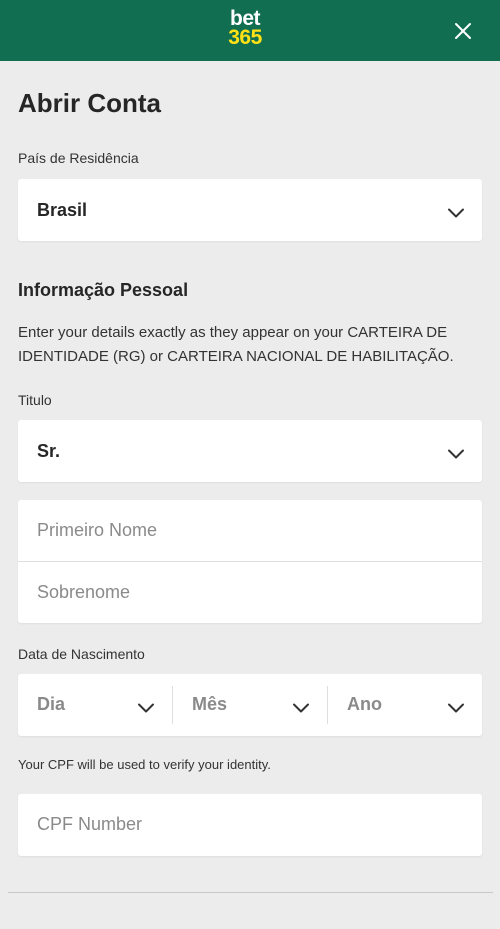 The image size is (500, 929). I want to click on last-name-placeholder: Sobrenome, so click(84, 592).